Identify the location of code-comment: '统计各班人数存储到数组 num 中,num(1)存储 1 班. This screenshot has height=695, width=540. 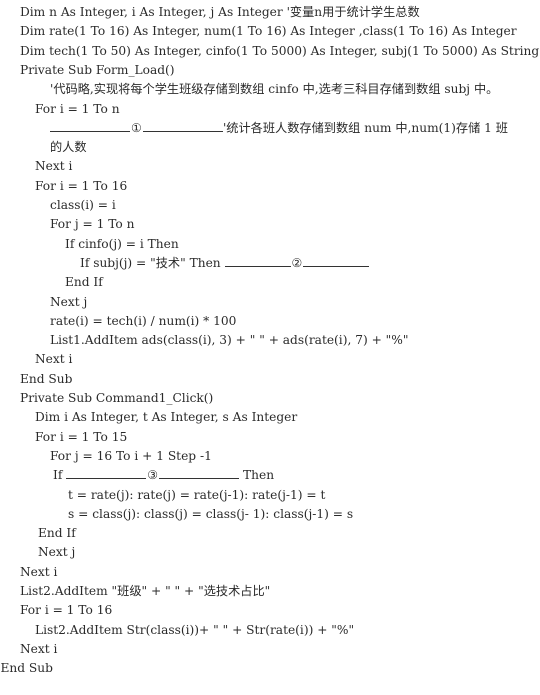
(365, 127).